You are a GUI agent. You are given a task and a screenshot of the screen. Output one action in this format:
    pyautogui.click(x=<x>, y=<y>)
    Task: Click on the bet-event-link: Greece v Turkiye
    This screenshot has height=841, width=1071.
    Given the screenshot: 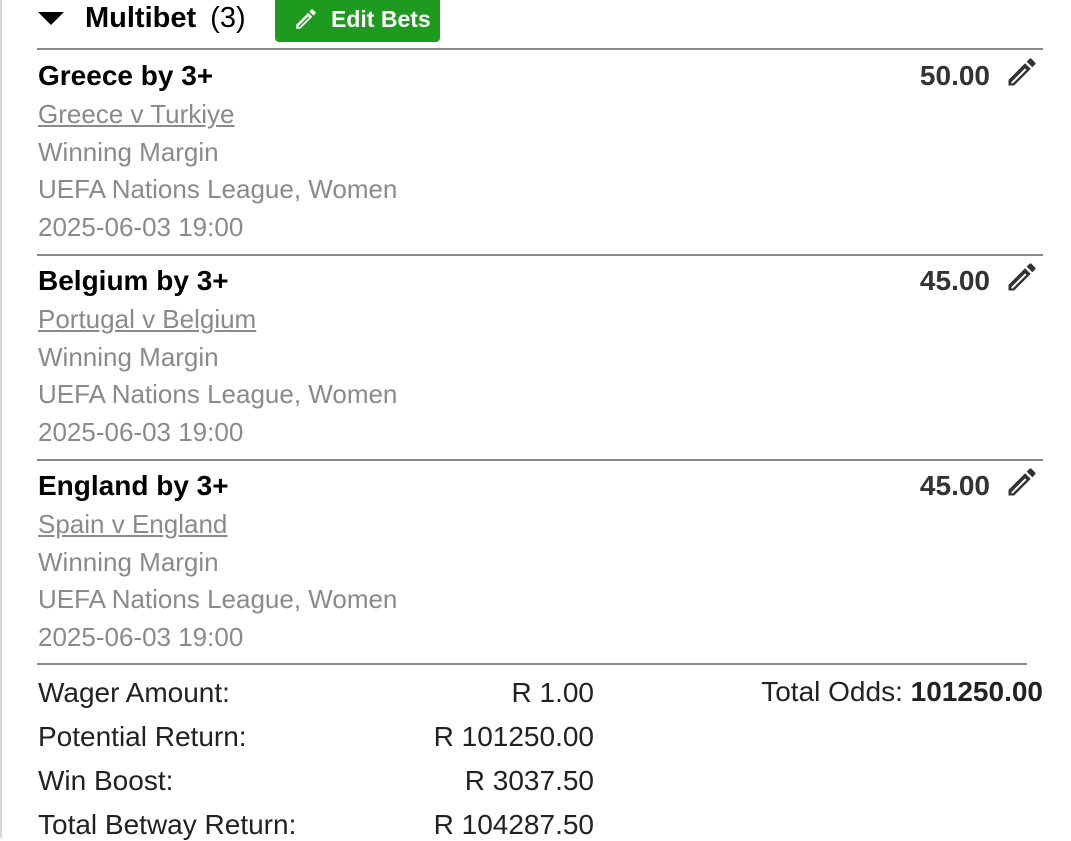 What is the action you would take?
    pyautogui.click(x=136, y=114)
    